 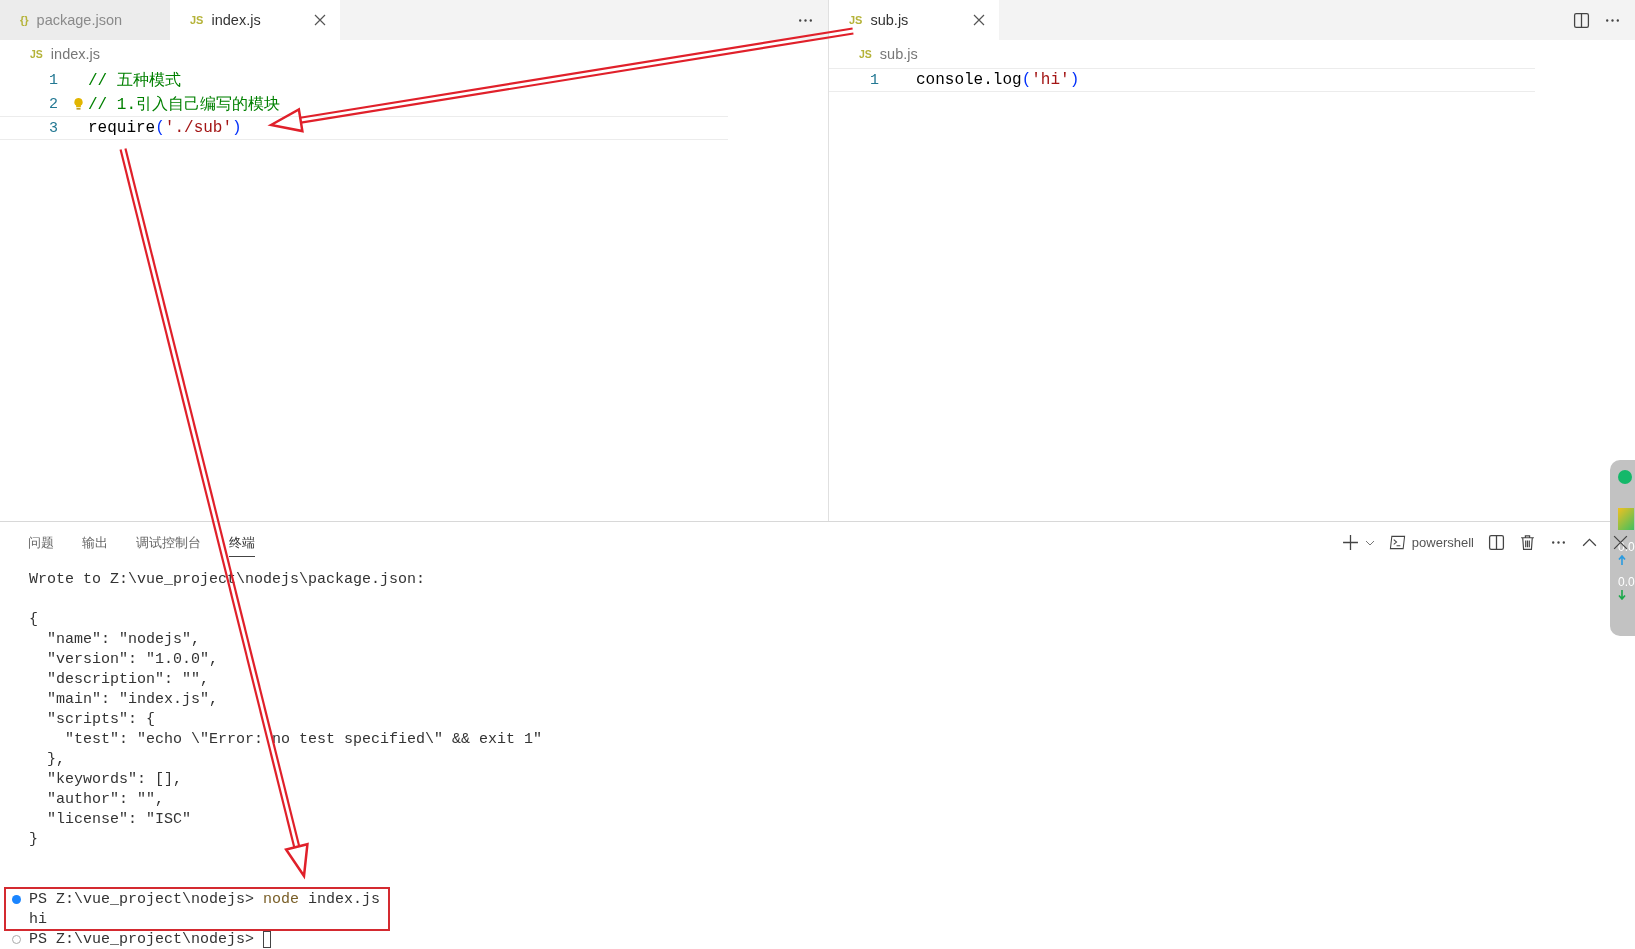 What do you see at coordinates (41, 542) in the screenshot?
I see `panel-tab: 问题` at bounding box center [41, 542].